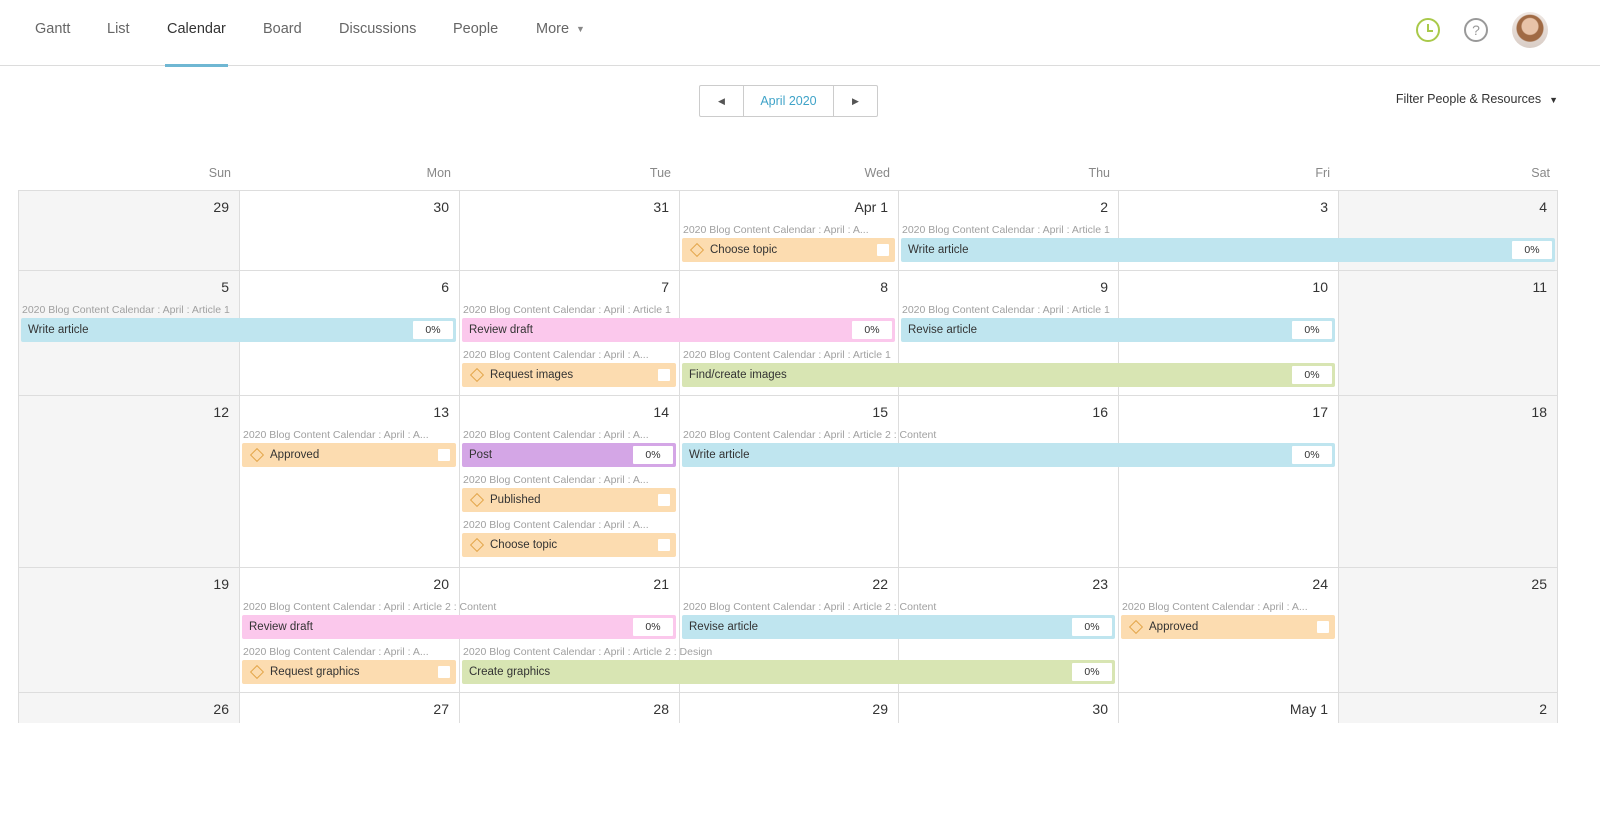  What do you see at coordinates (1468, 99) in the screenshot?
I see `filter-label: Filter People & Resources` at bounding box center [1468, 99].